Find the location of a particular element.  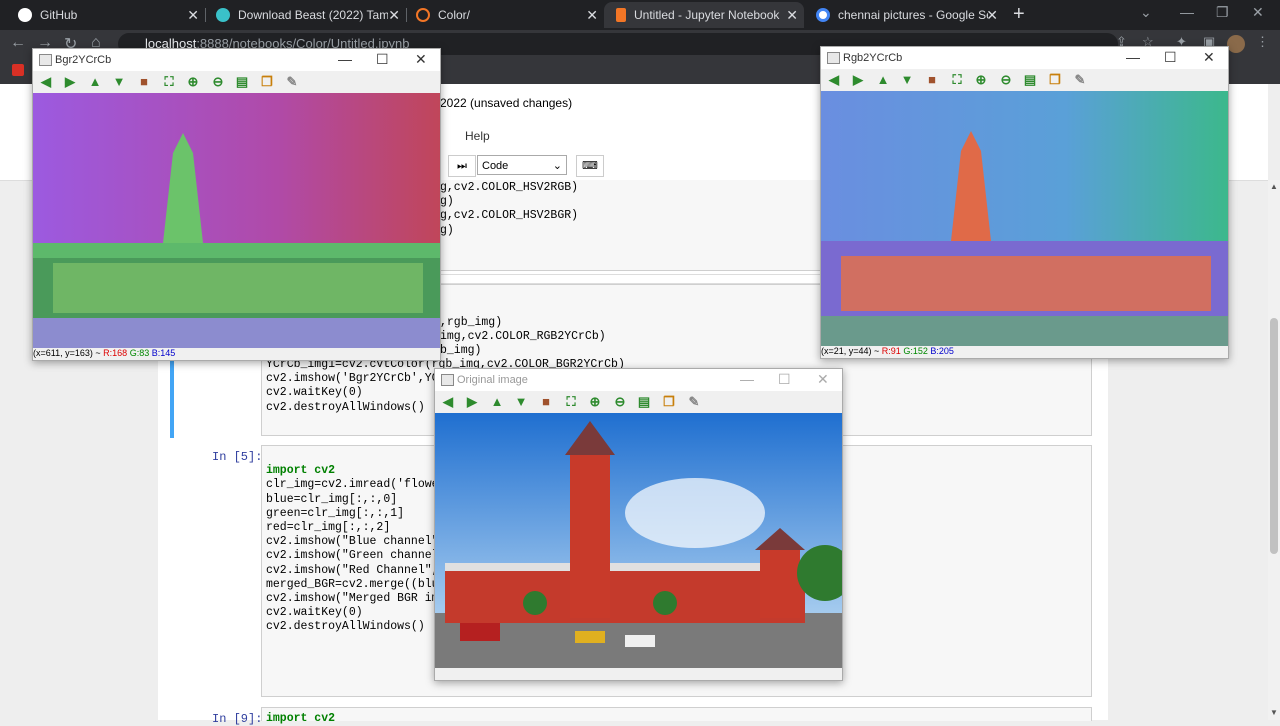

code-cell is located at coordinates (676, 714).